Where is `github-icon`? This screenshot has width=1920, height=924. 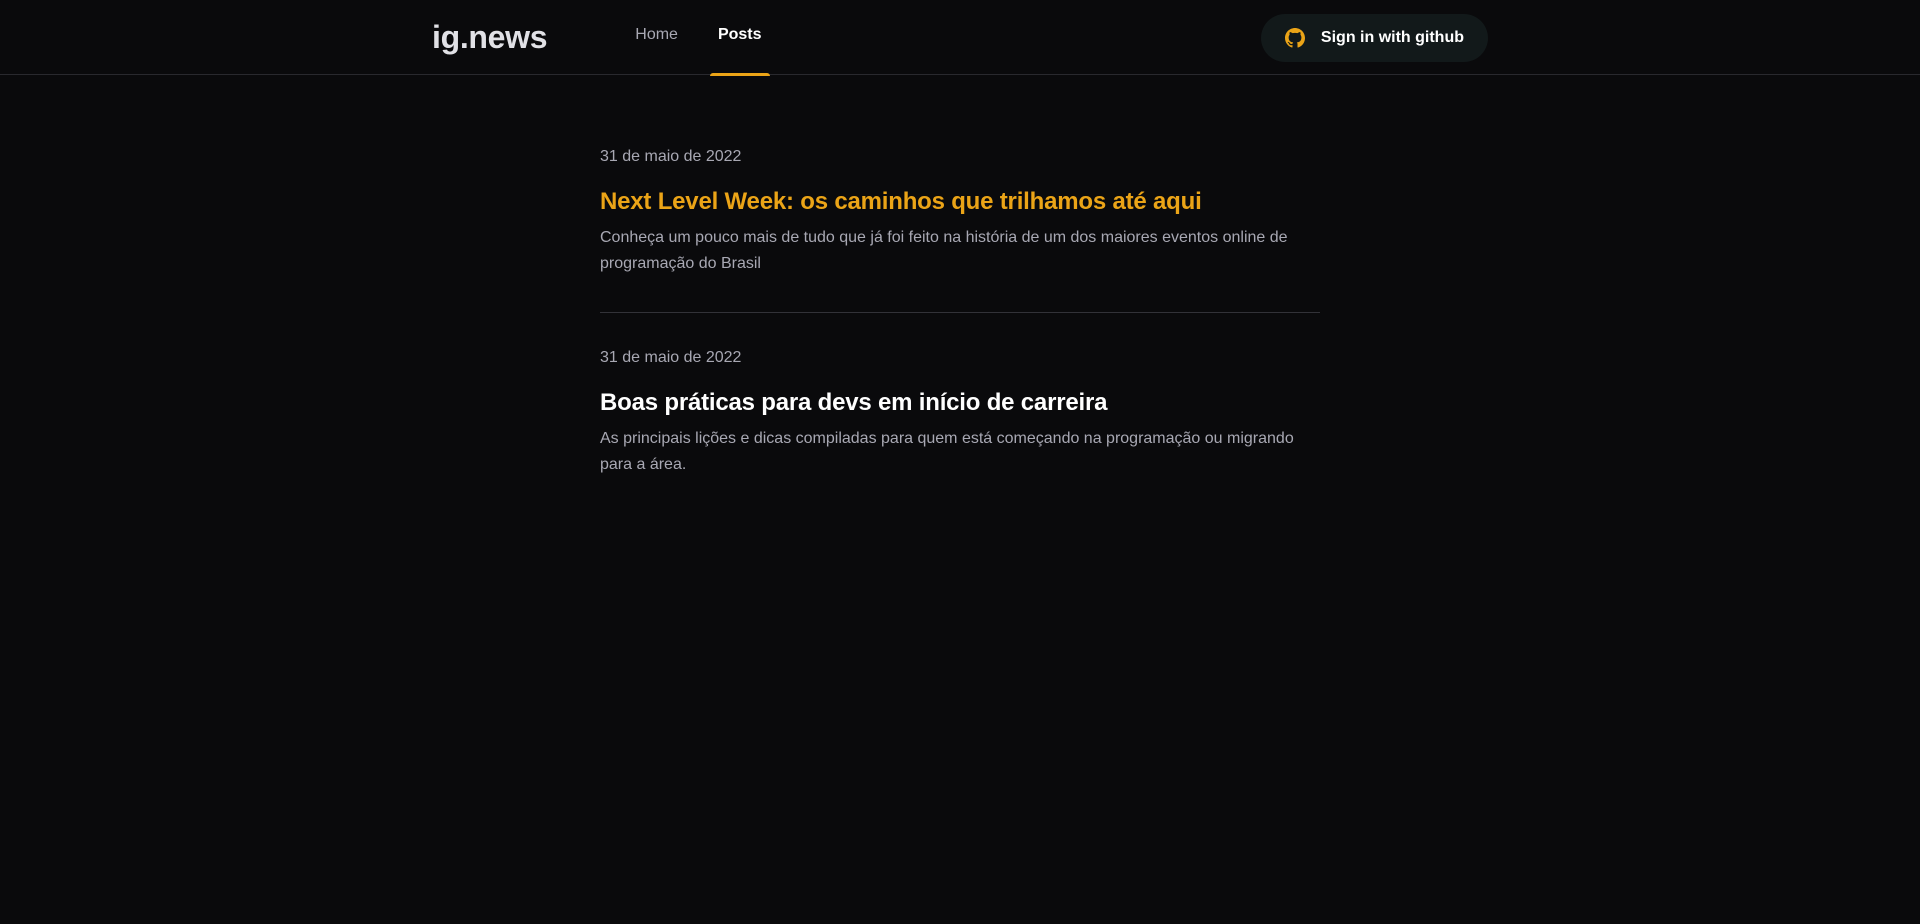
github-icon is located at coordinates (1294, 37).